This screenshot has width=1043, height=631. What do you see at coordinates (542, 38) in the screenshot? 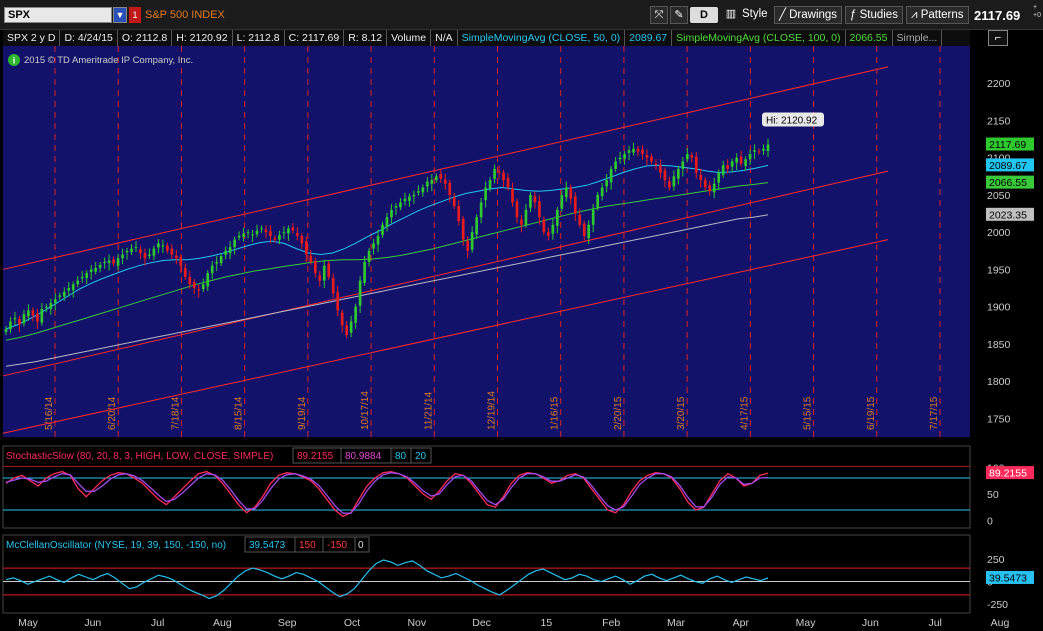
I see `info-sma50-label: SimpleMovingAvg (CLOSE, 50, 0)` at bounding box center [542, 38].